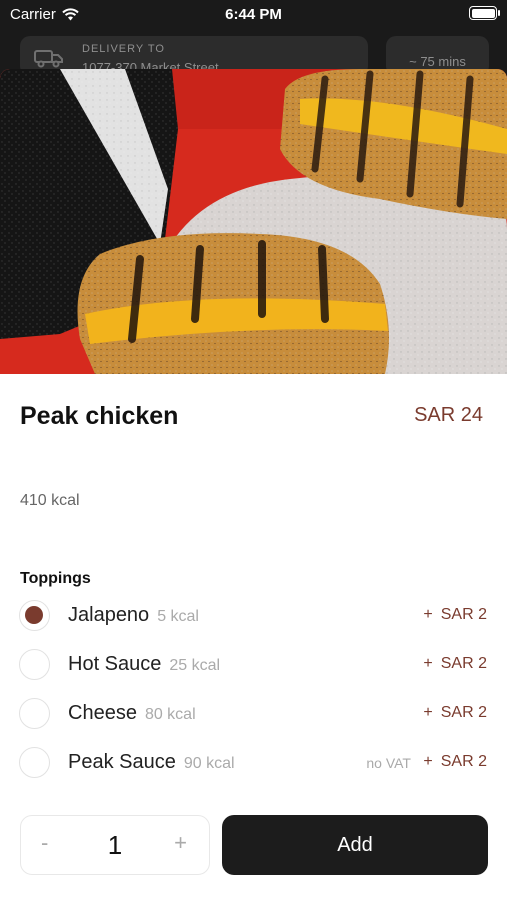  Describe the element at coordinates (170, 714) in the screenshot. I see `topping-calories: 80 kcal` at that location.